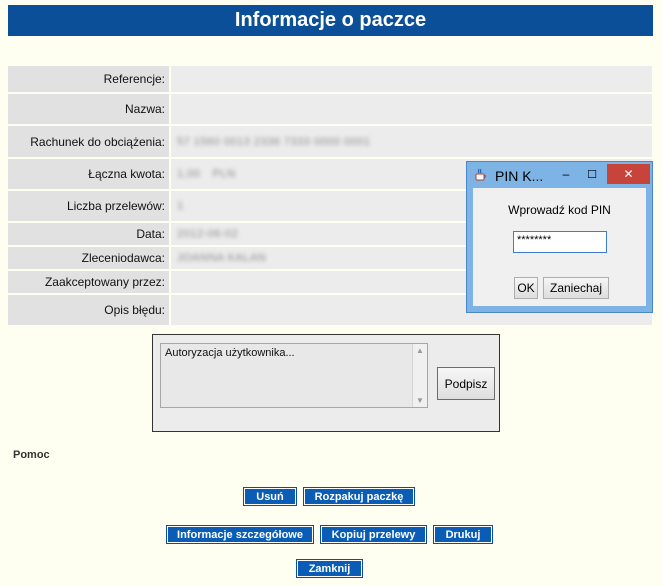 The height and width of the screenshot is (586, 663). I want to click on amount-currency: PLN, so click(224, 174).